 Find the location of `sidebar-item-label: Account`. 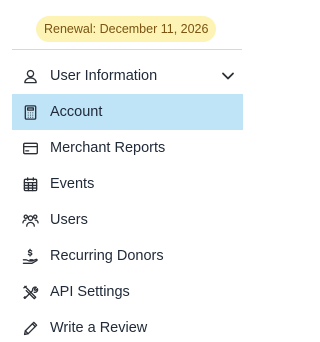

sidebar-item-label: Account is located at coordinates (76, 112).